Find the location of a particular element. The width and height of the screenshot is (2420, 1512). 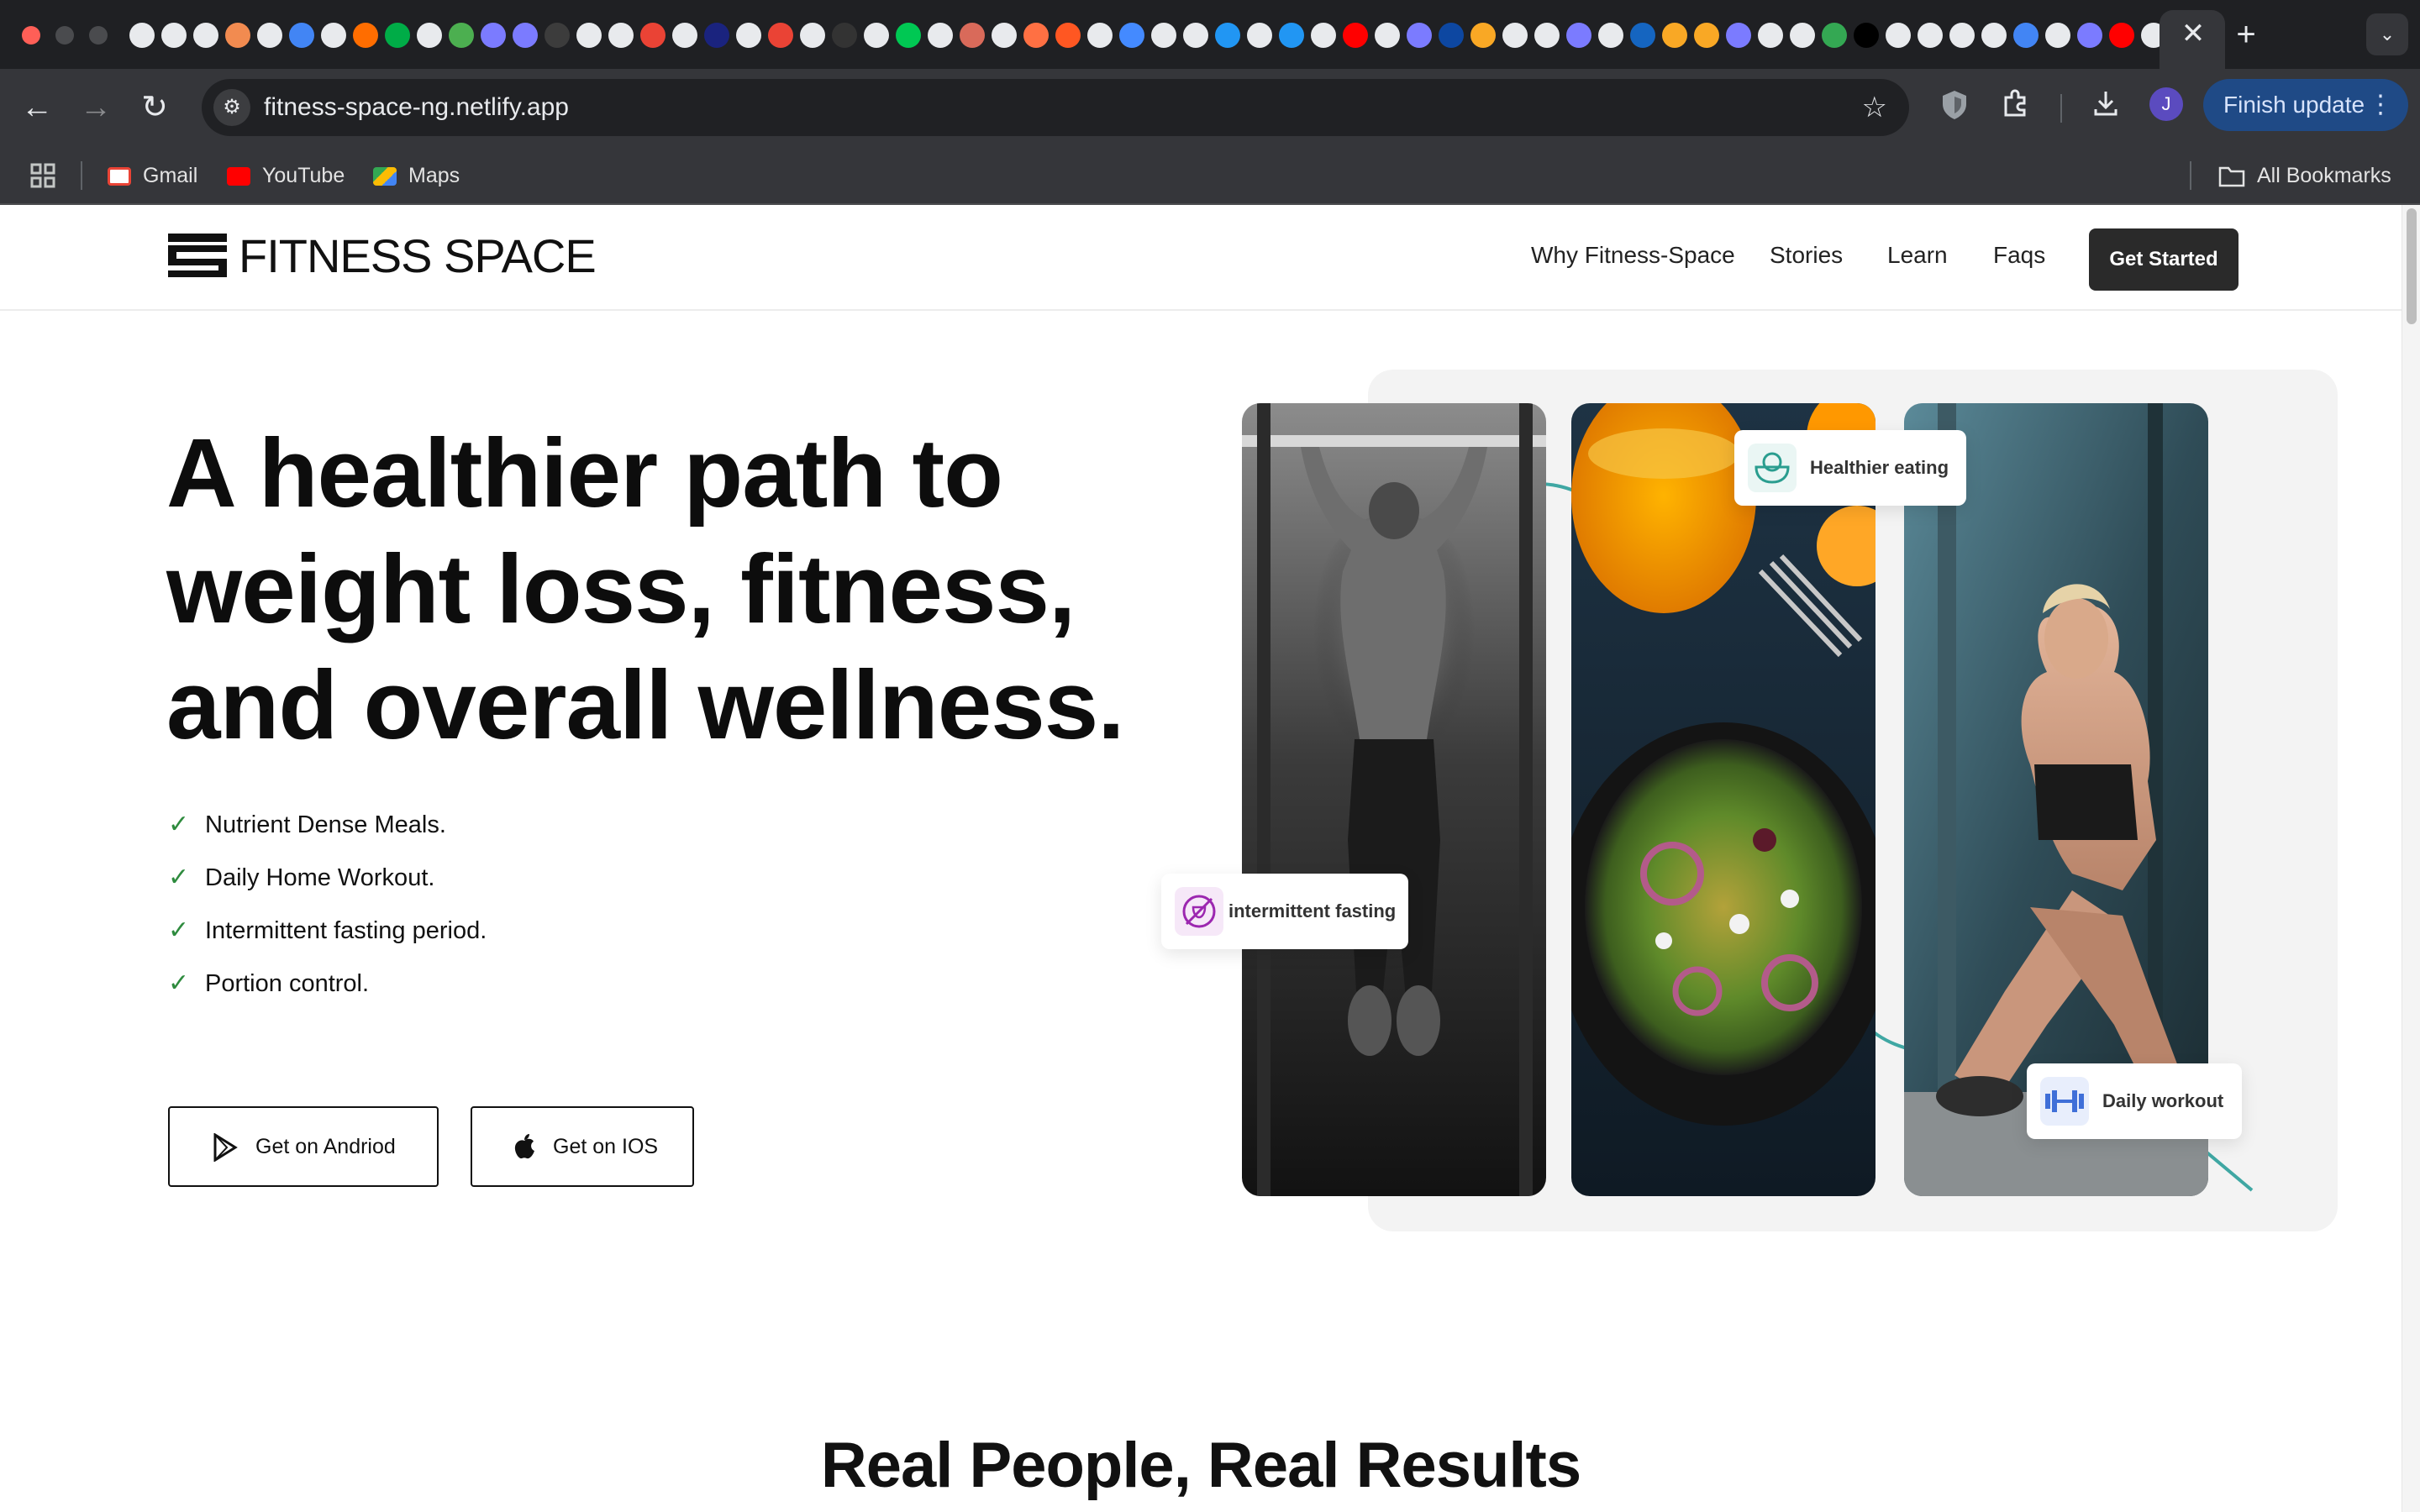

forward-arrow-icon: → is located at coordinates (96, 107).